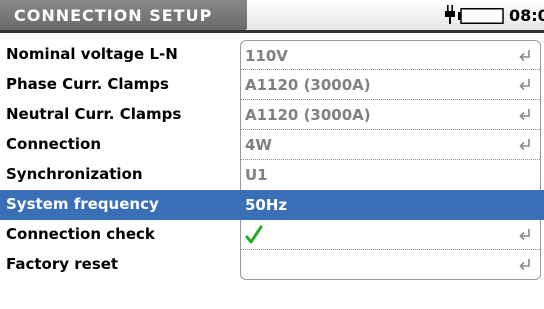  Describe the element at coordinates (74, 174) in the screenshot. I see `setting-label: Synchronization` at that location.